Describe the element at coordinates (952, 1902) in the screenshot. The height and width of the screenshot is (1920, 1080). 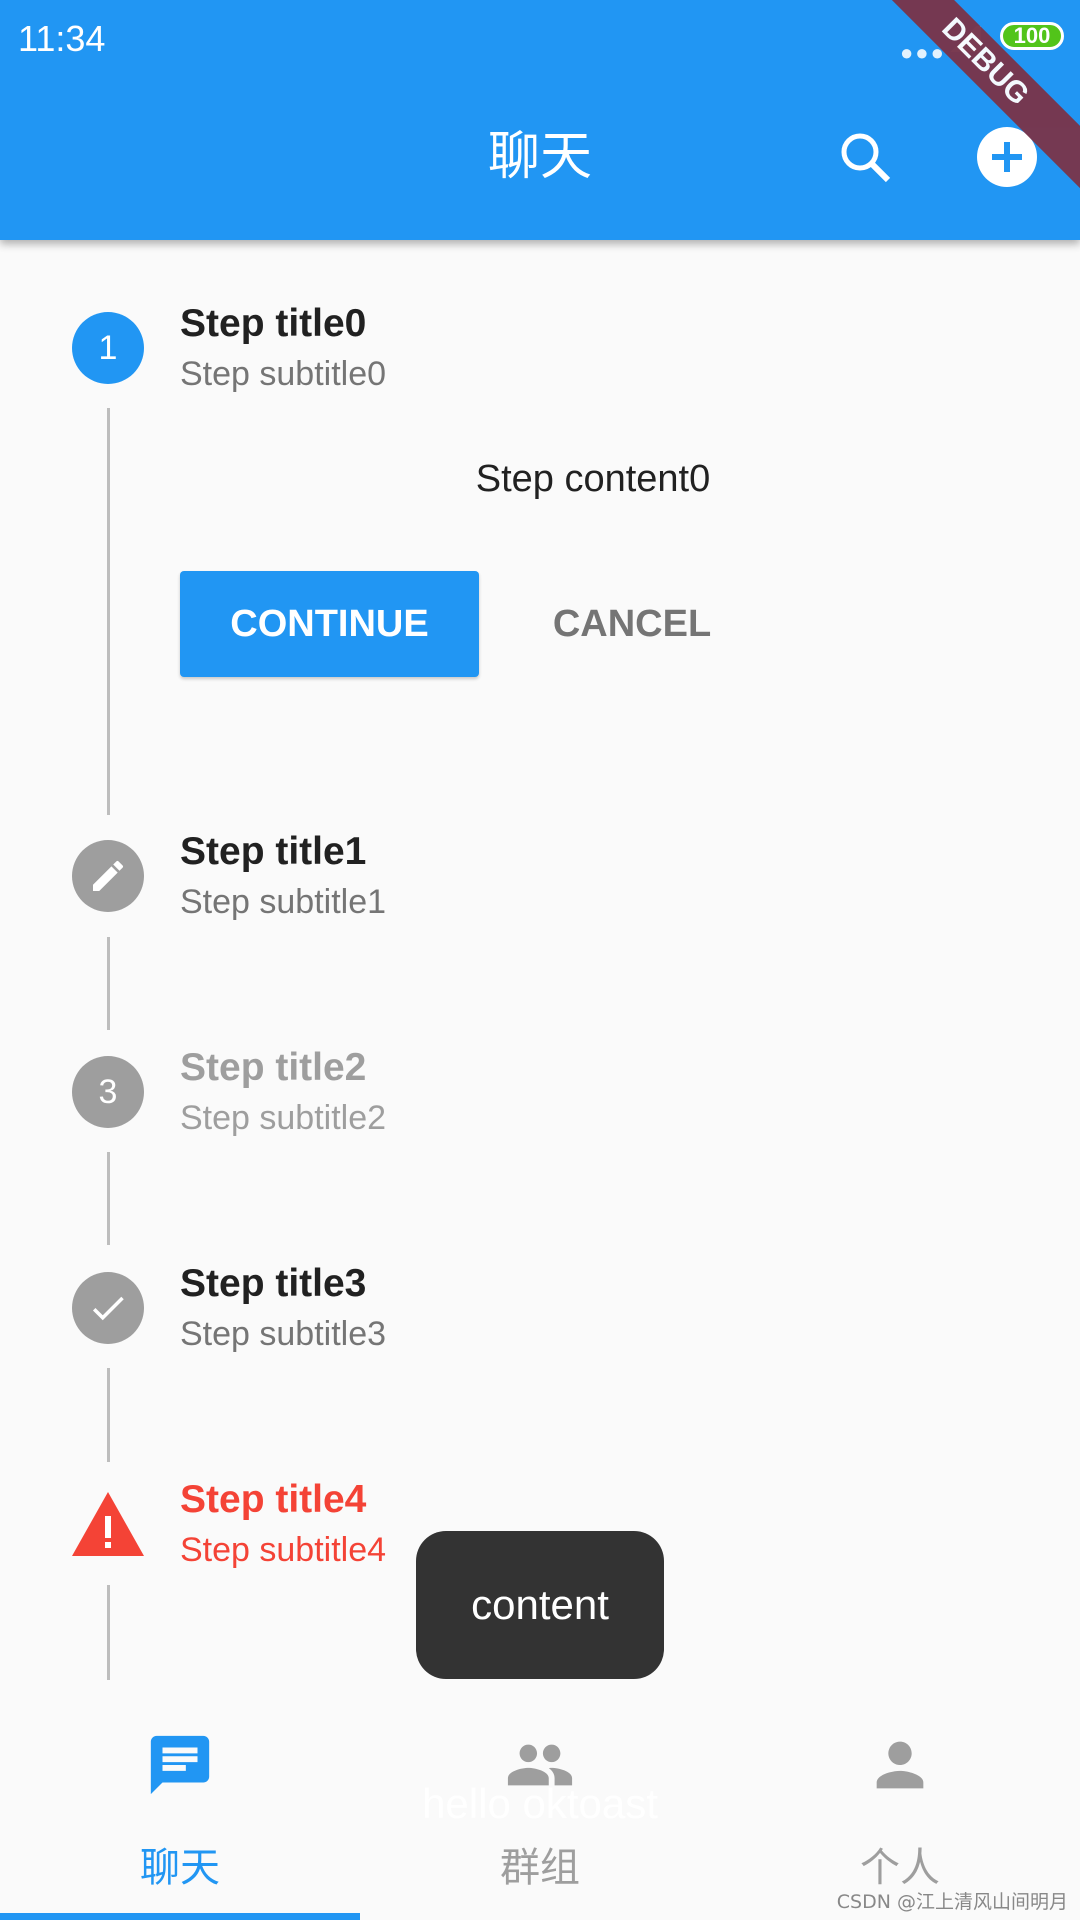
I see `watermark: CSDN @江上清风山间明月` at that location.